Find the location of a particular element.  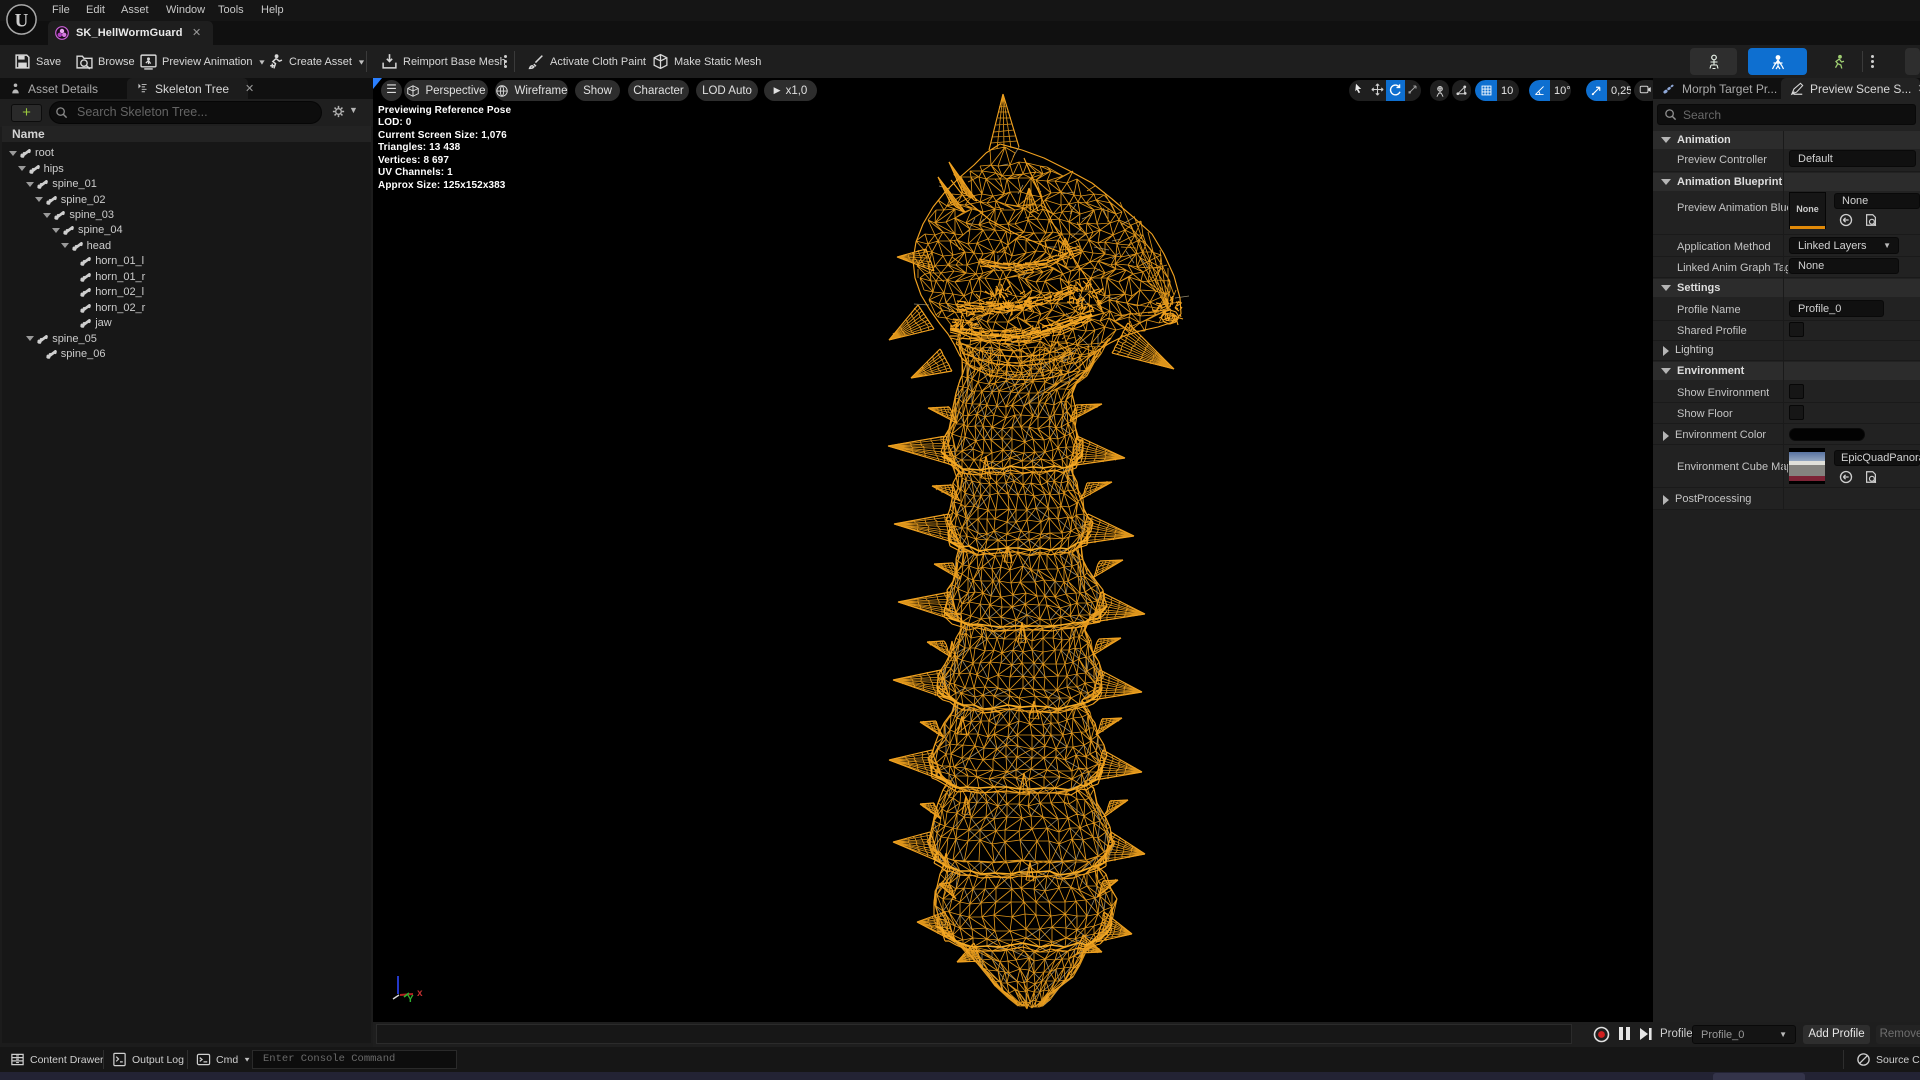

svg-text: x is located at coordinates (420, 993).